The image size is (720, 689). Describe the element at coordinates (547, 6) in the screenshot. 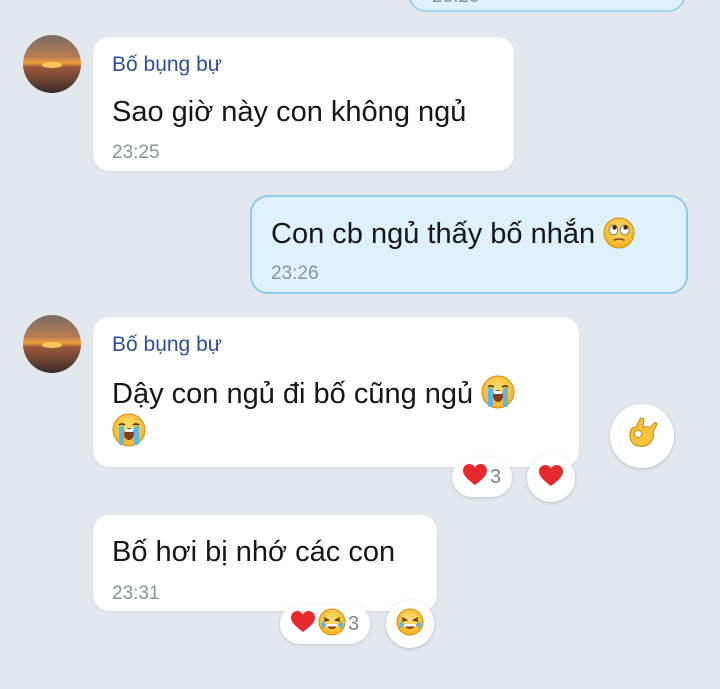

I see `previous-message-bubble: 23:25` at that location.